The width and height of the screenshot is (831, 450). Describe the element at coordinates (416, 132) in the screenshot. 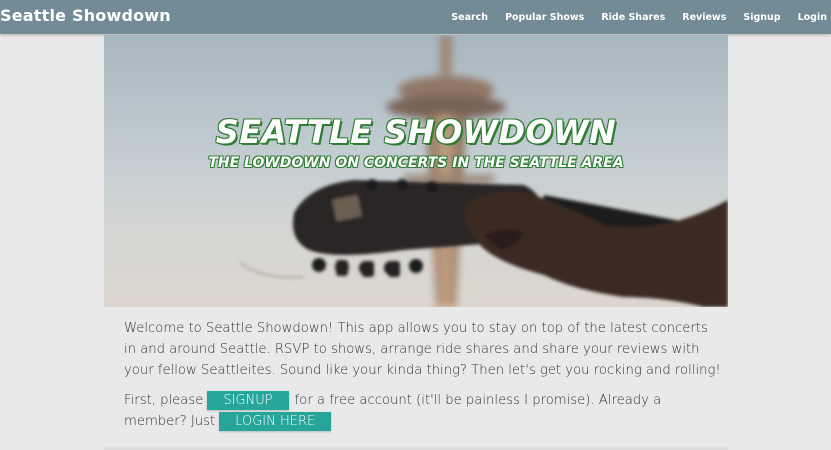

I see `hero-title: SEATTLE SHOWDOWN` at that location.